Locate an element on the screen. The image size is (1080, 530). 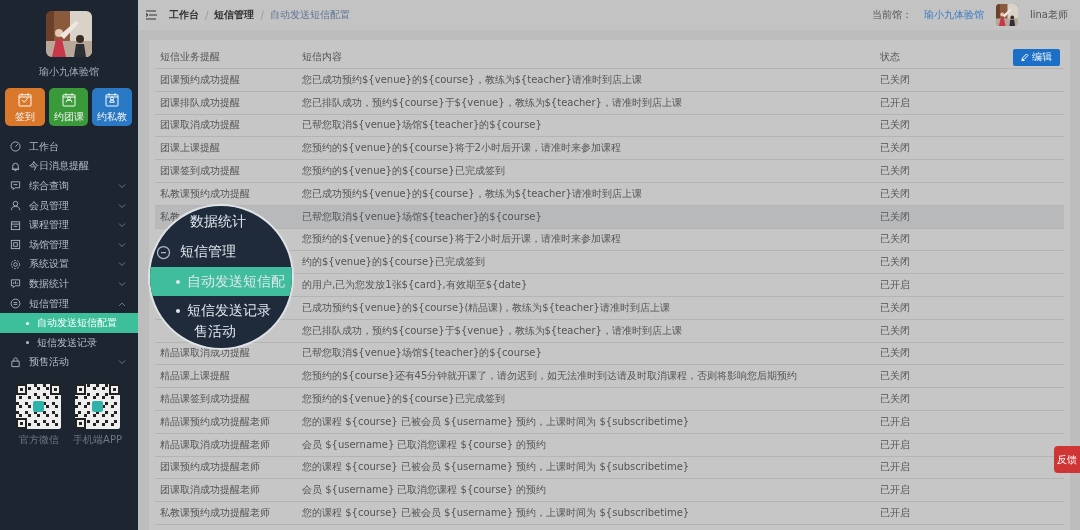
table-cell: 私教课预约成功提醒 is located at coordinates (205, 193).